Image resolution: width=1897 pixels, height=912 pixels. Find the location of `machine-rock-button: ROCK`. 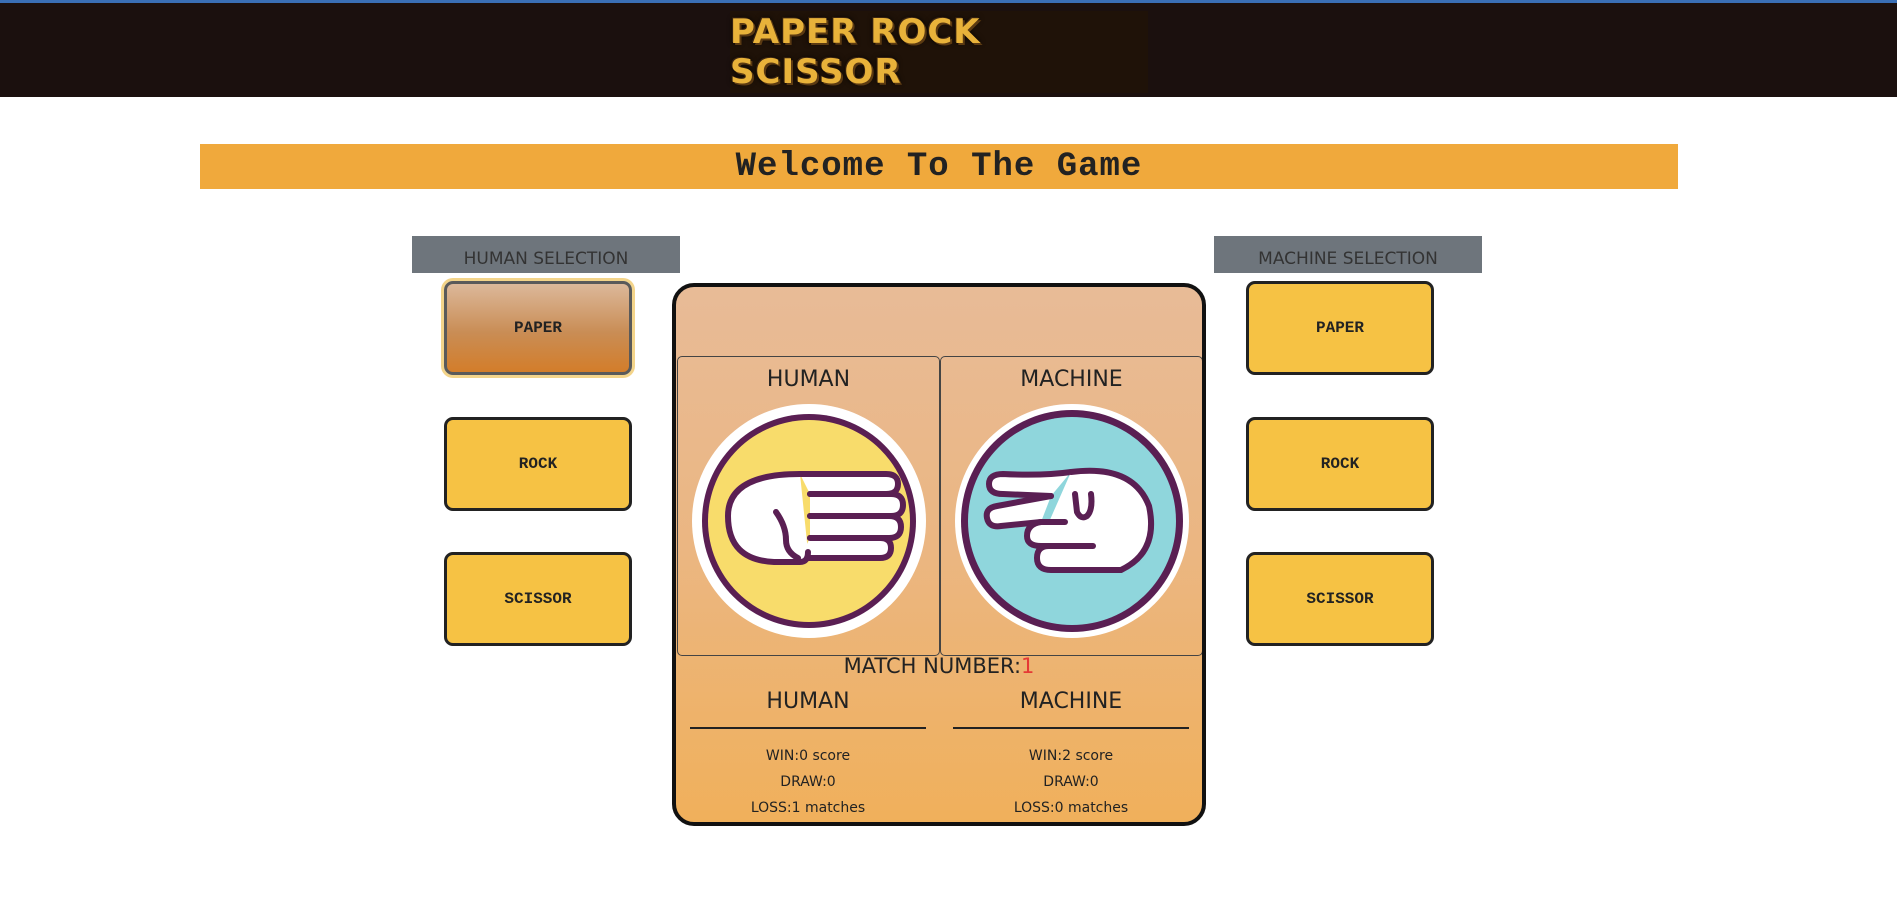

machine-rock-button: ROCK is located at coordinates (1340, 464).